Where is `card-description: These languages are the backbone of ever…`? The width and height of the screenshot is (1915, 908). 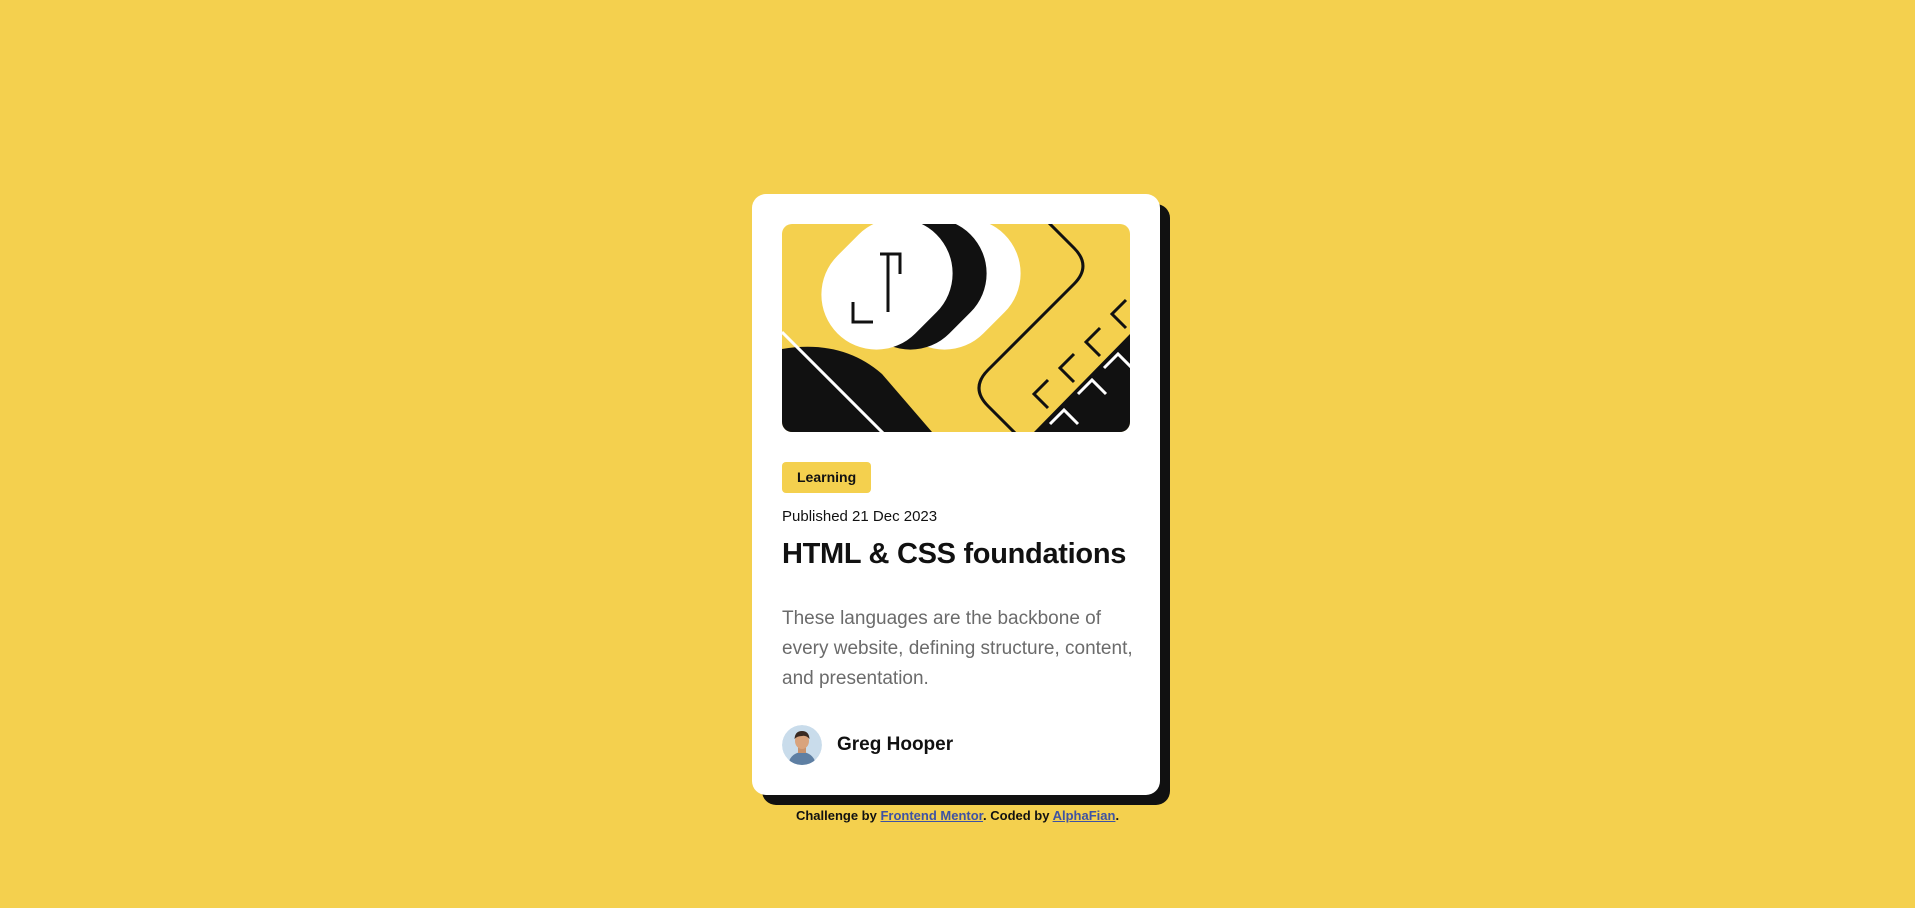 card-description: These languages are the backbone of ever… is located at coordinates (957, 648).